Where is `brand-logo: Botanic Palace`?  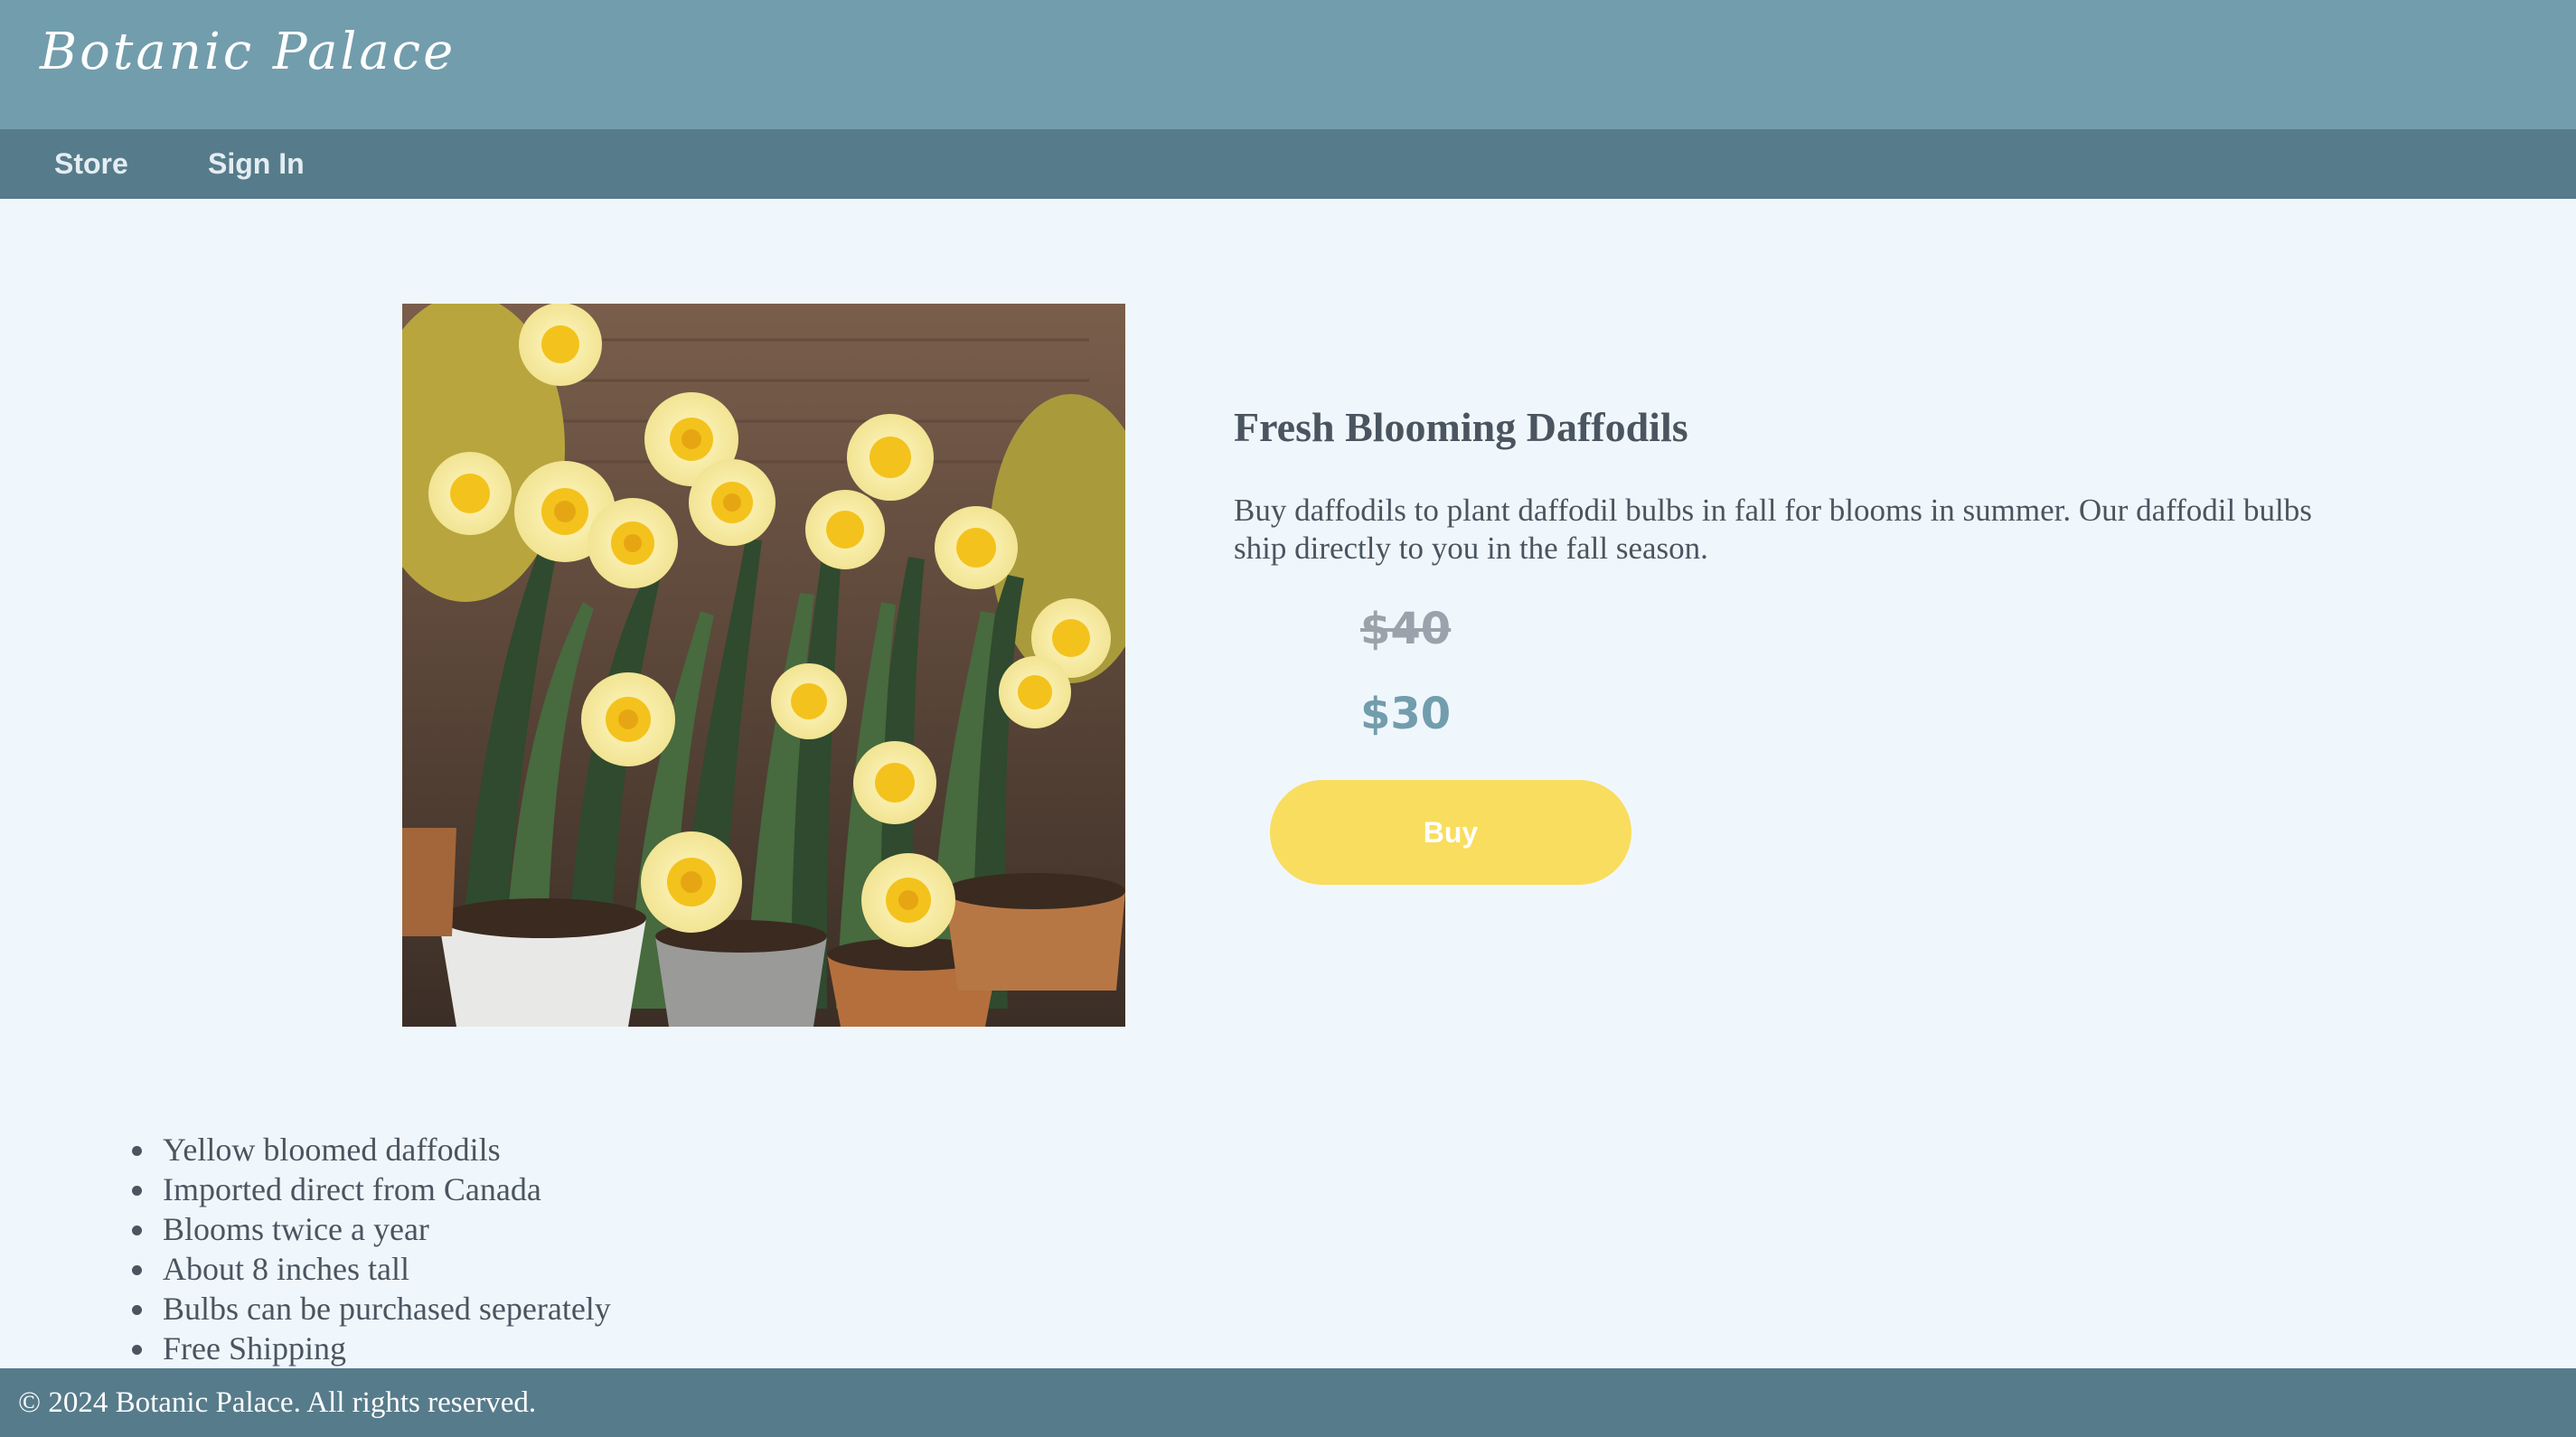
brand-logo: Botanic Palace is located at coordinates (248, 53).